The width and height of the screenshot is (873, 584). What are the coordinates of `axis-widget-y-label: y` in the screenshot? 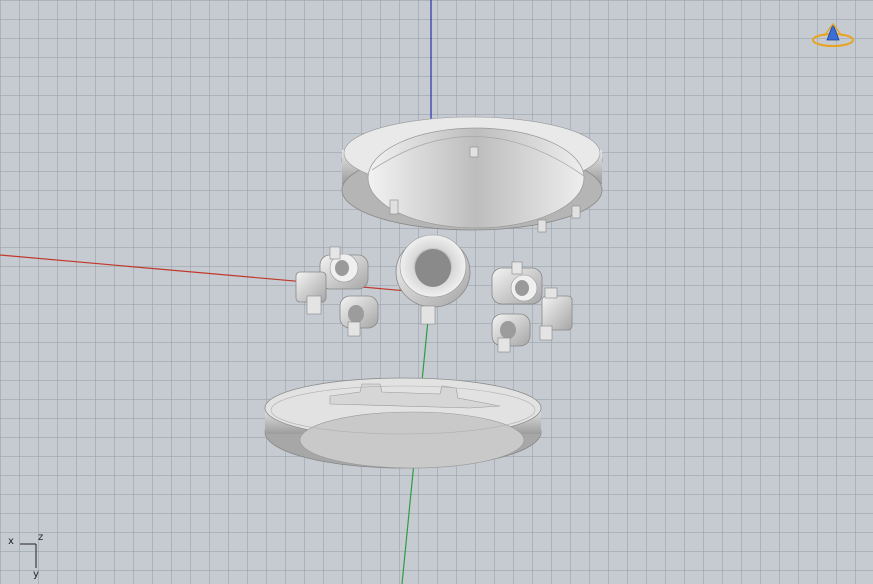 It's located at (36, 574).